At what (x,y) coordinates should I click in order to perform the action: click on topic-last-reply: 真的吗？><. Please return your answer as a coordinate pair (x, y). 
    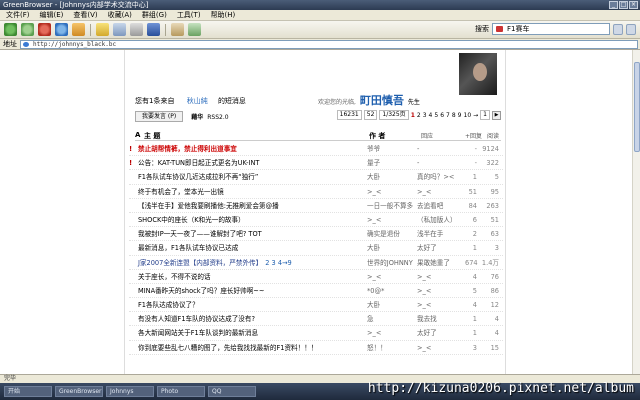
    Looking at the image, I should click on (435, 177).